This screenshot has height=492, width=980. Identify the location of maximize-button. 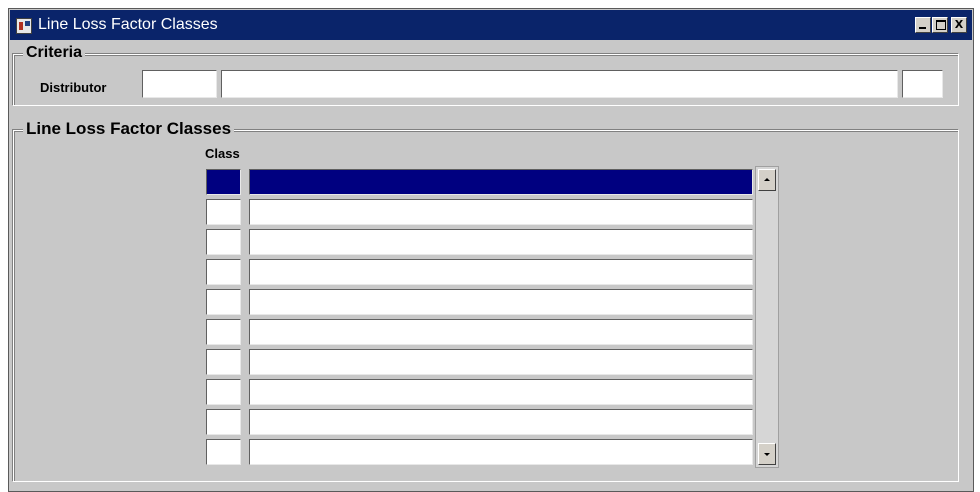
(940, 25).